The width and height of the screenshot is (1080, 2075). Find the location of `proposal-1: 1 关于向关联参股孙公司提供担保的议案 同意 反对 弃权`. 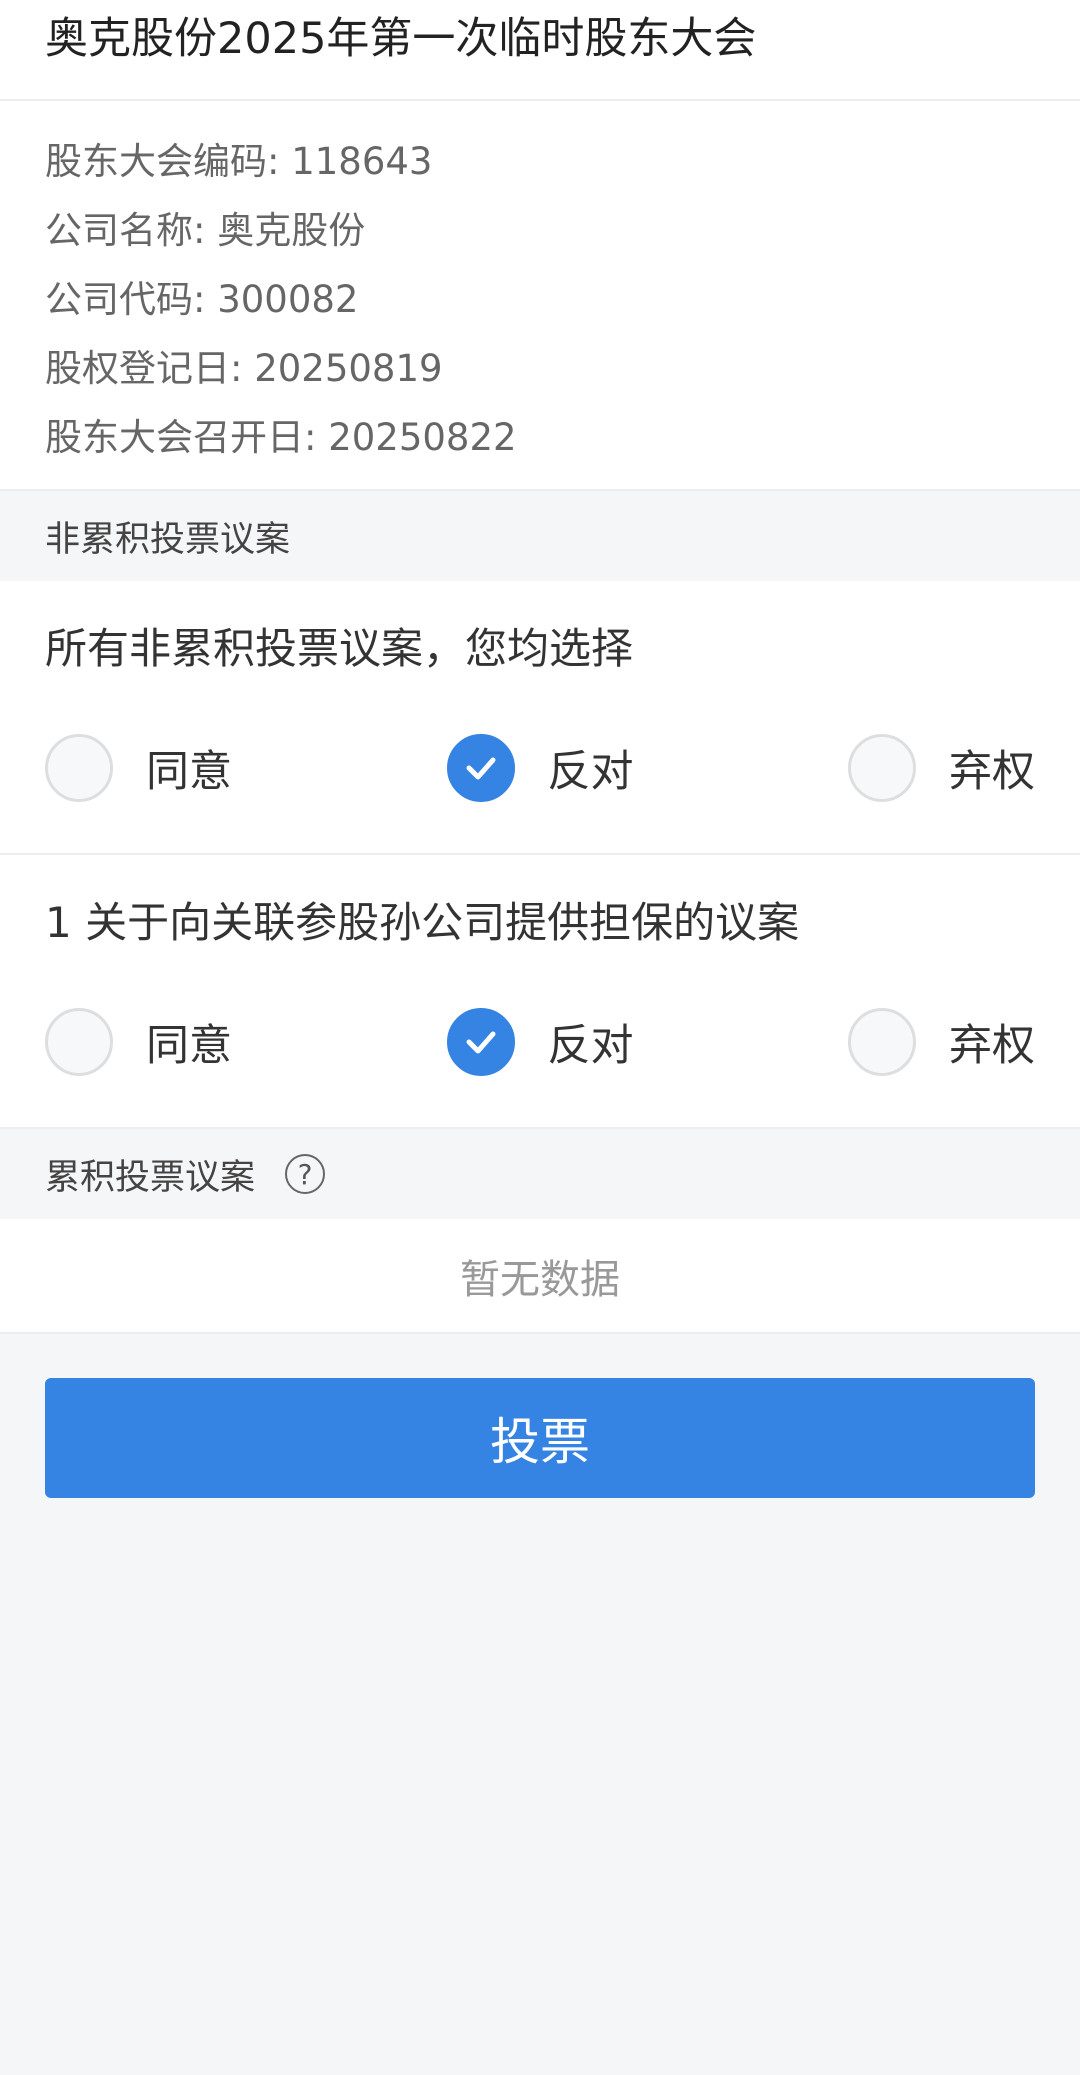

proposal-1: 1 关于向关联参股孙公司提供担保的议案 同意 反对 弃权 is located at coordinates (540, 992).